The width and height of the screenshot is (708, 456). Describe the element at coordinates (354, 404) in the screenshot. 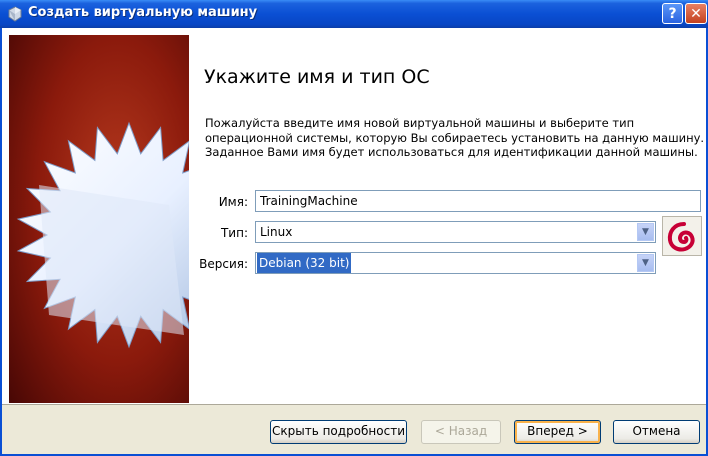

I see `button-separator` at that location.